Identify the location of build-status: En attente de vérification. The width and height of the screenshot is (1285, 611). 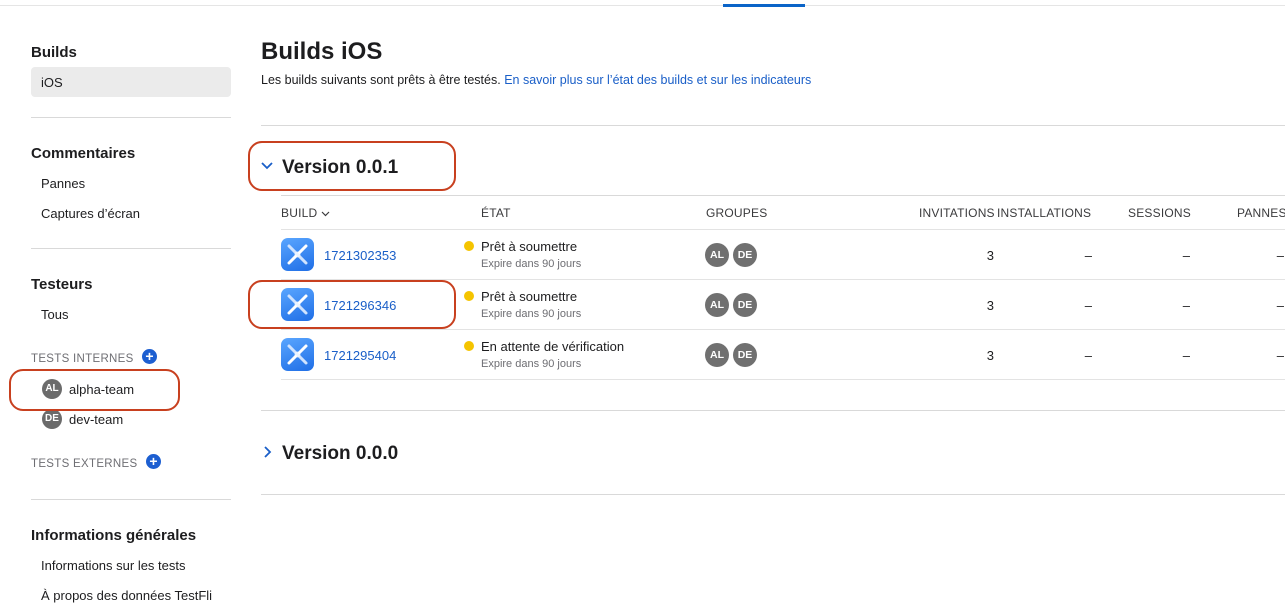
(553, 346).